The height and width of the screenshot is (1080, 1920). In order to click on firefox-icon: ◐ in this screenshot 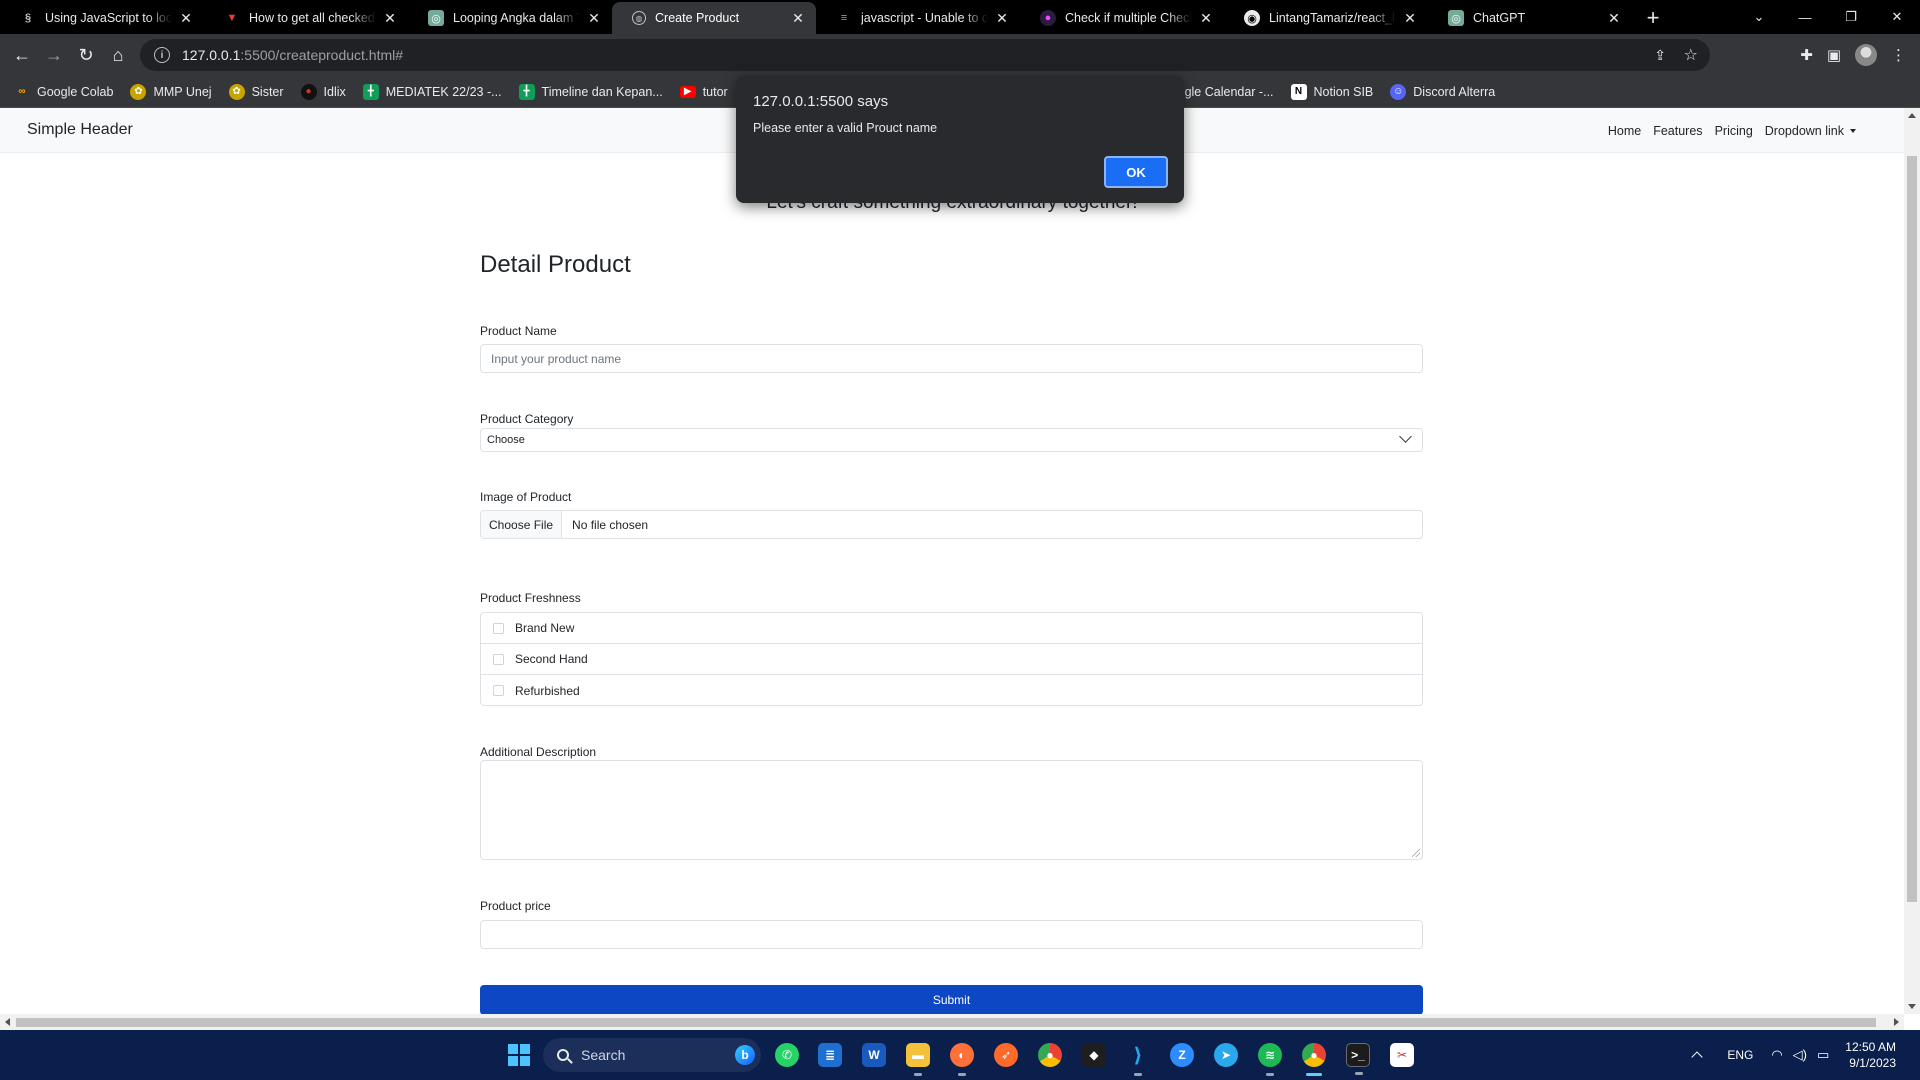, I will do `click(962, 1059)`.